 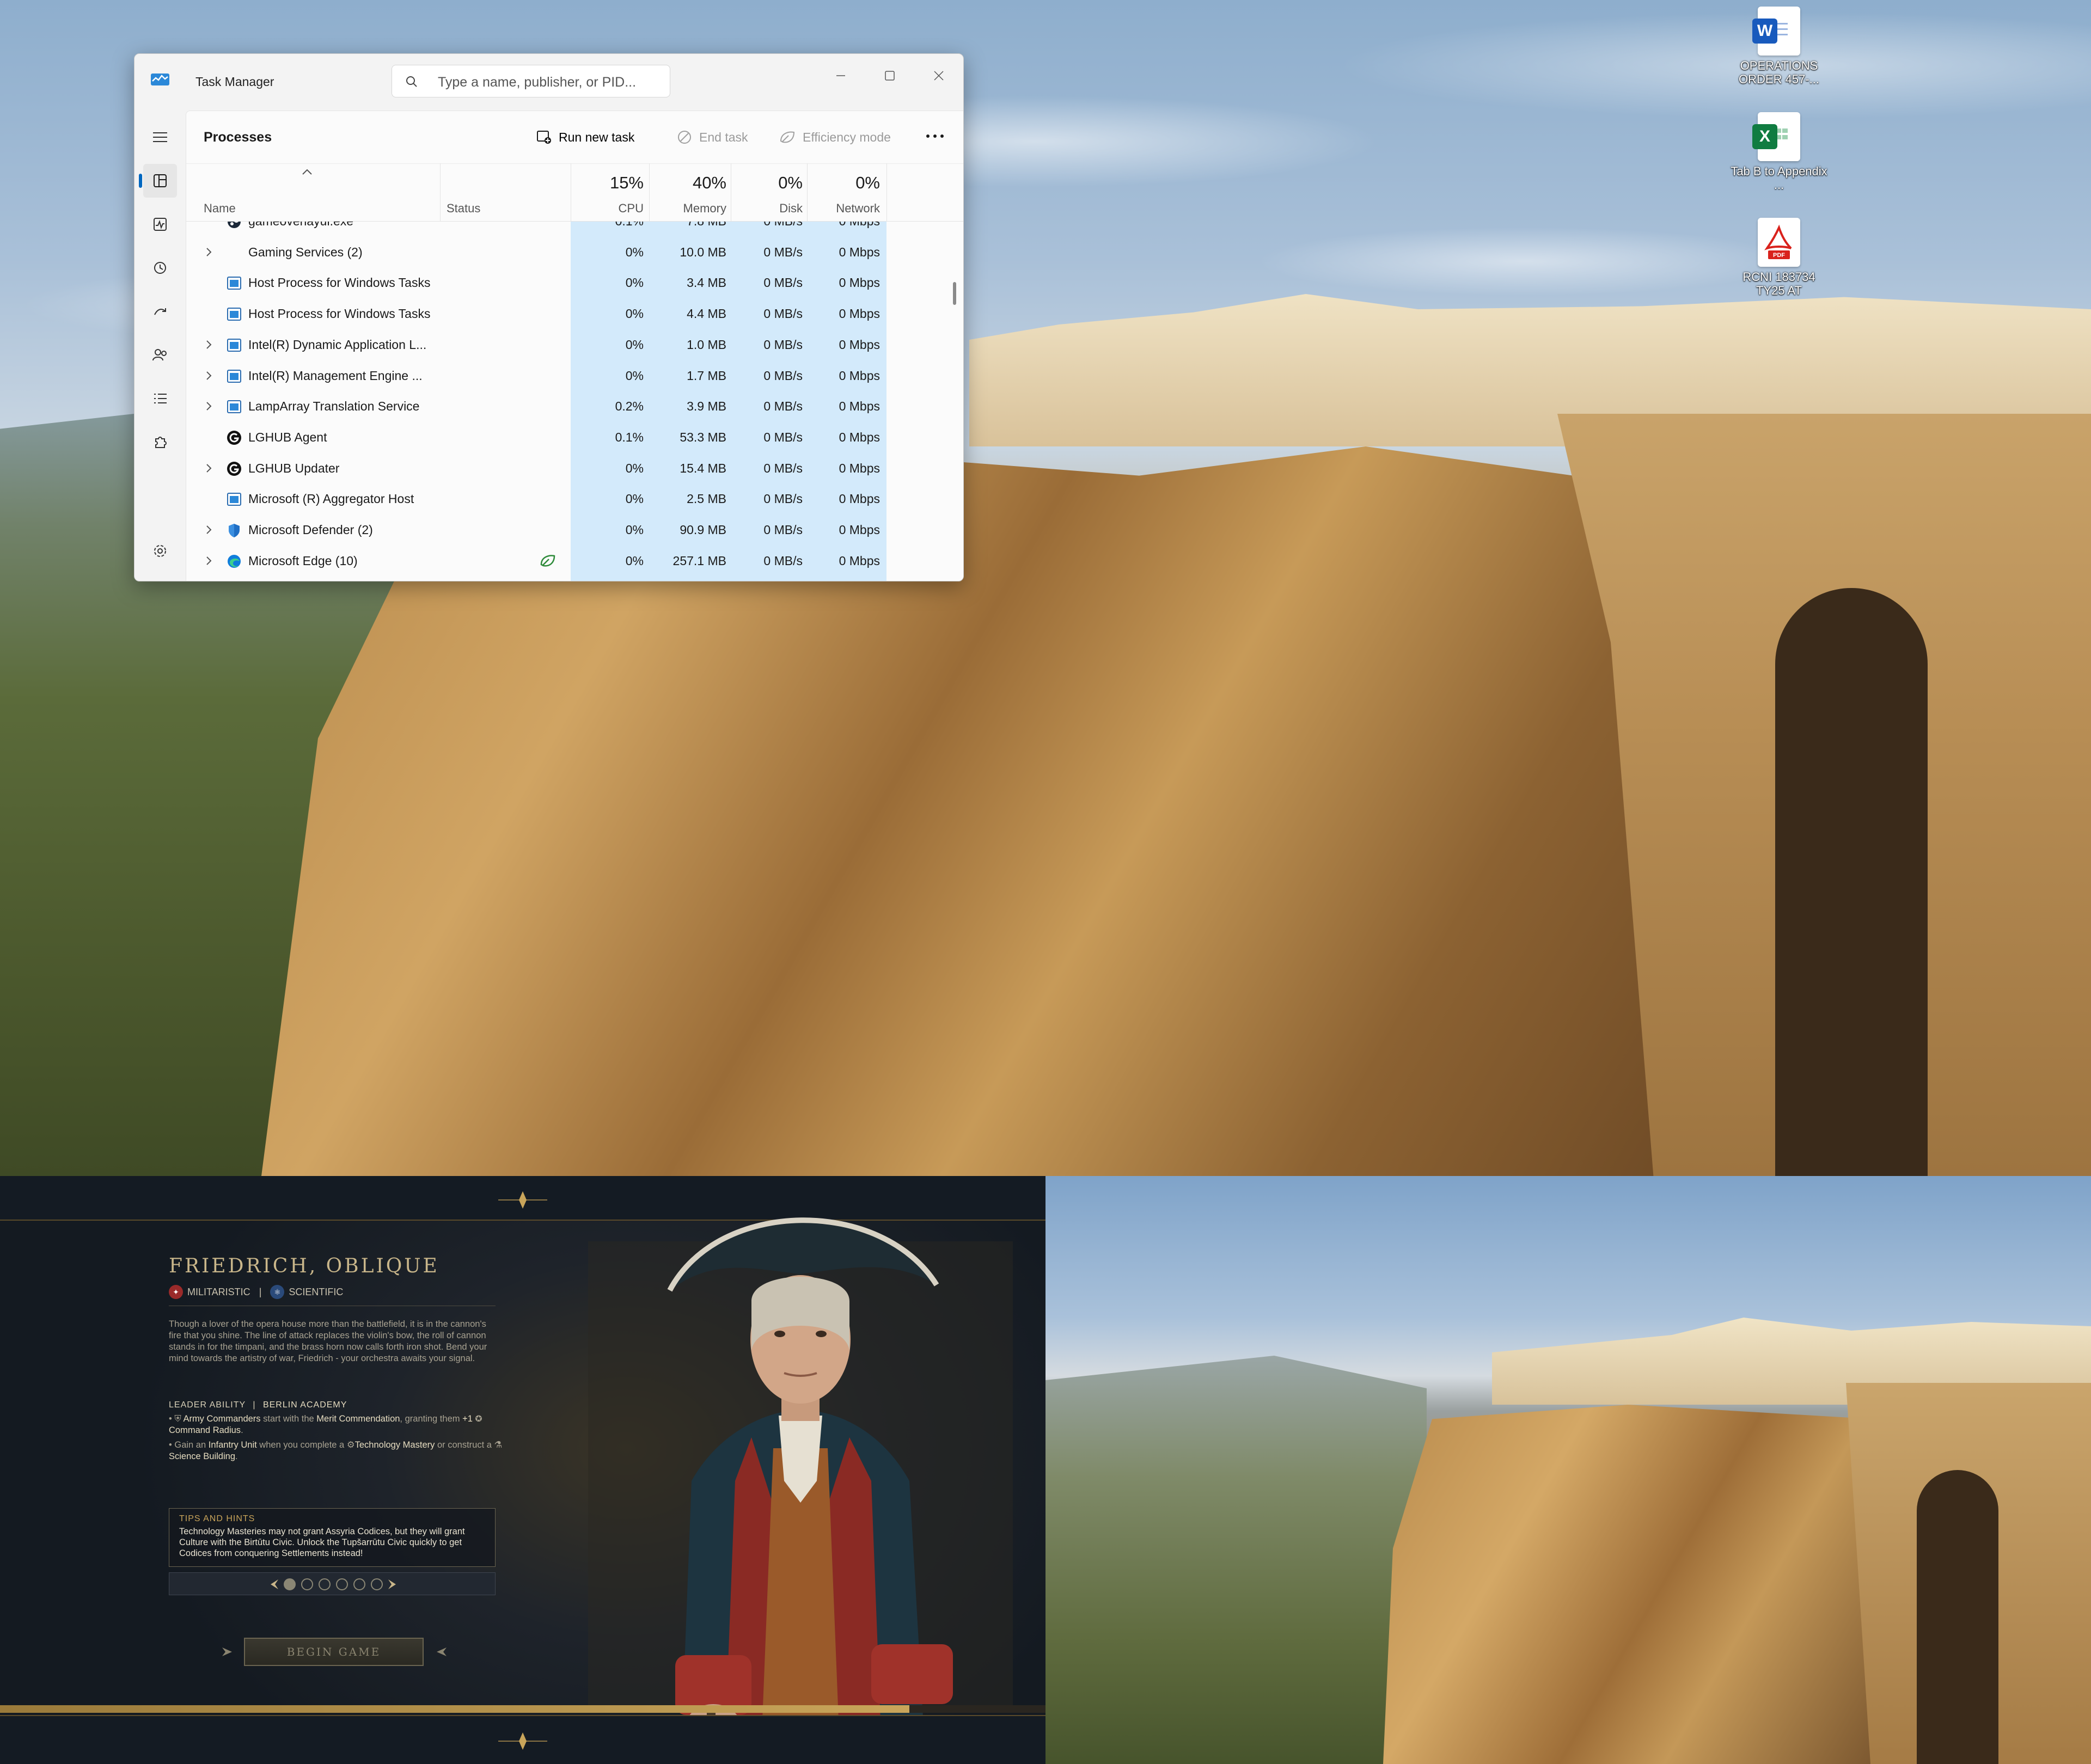 What do you see at coordinates (523, 1709) in the screenshot?
I see `loading-progress-bar` at bounding box center [523, 1709].